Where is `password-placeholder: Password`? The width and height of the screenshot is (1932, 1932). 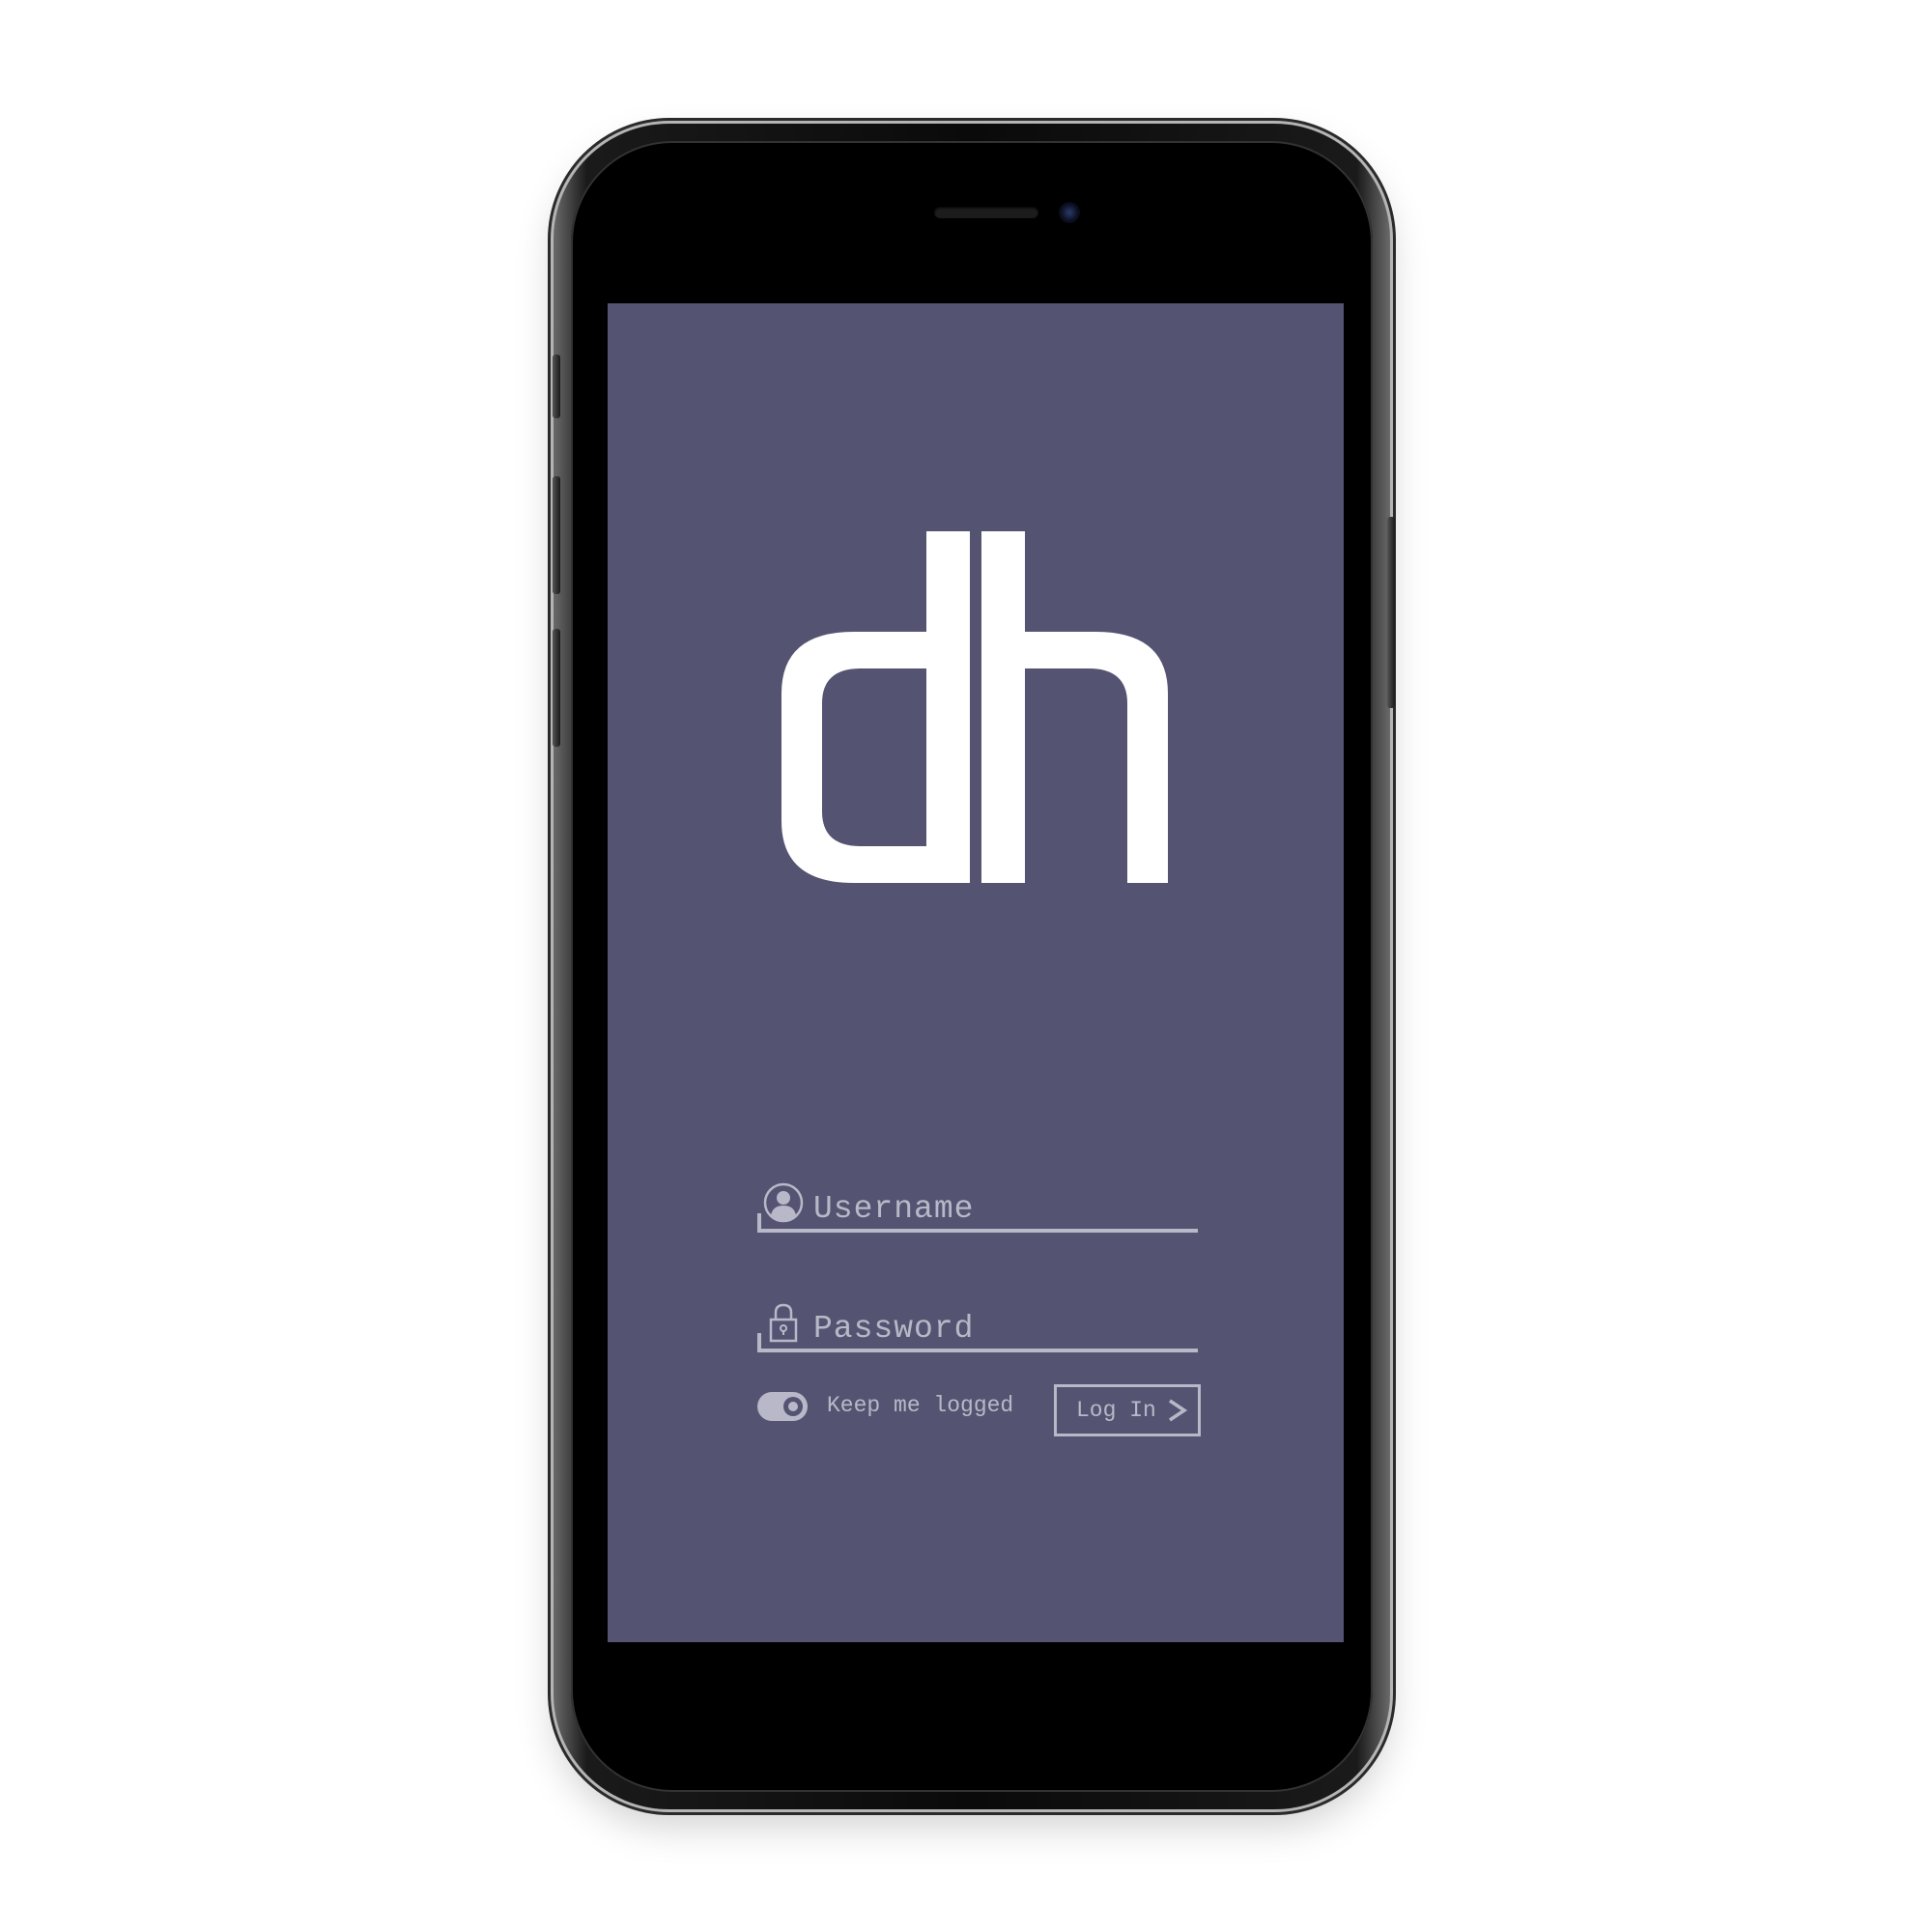
password-placeholder: Password is located at coordinates (894, 1329).